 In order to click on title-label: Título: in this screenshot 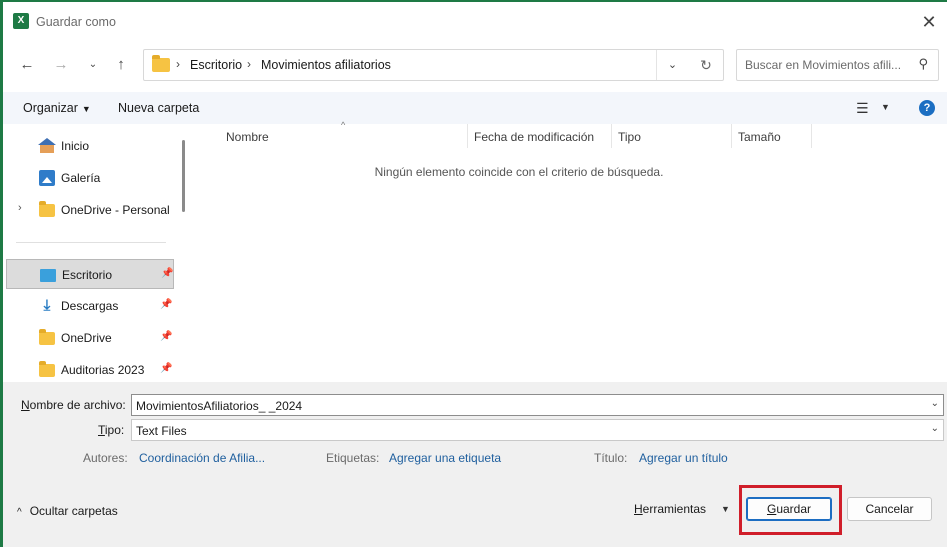, I will do `click(611, 458)`.